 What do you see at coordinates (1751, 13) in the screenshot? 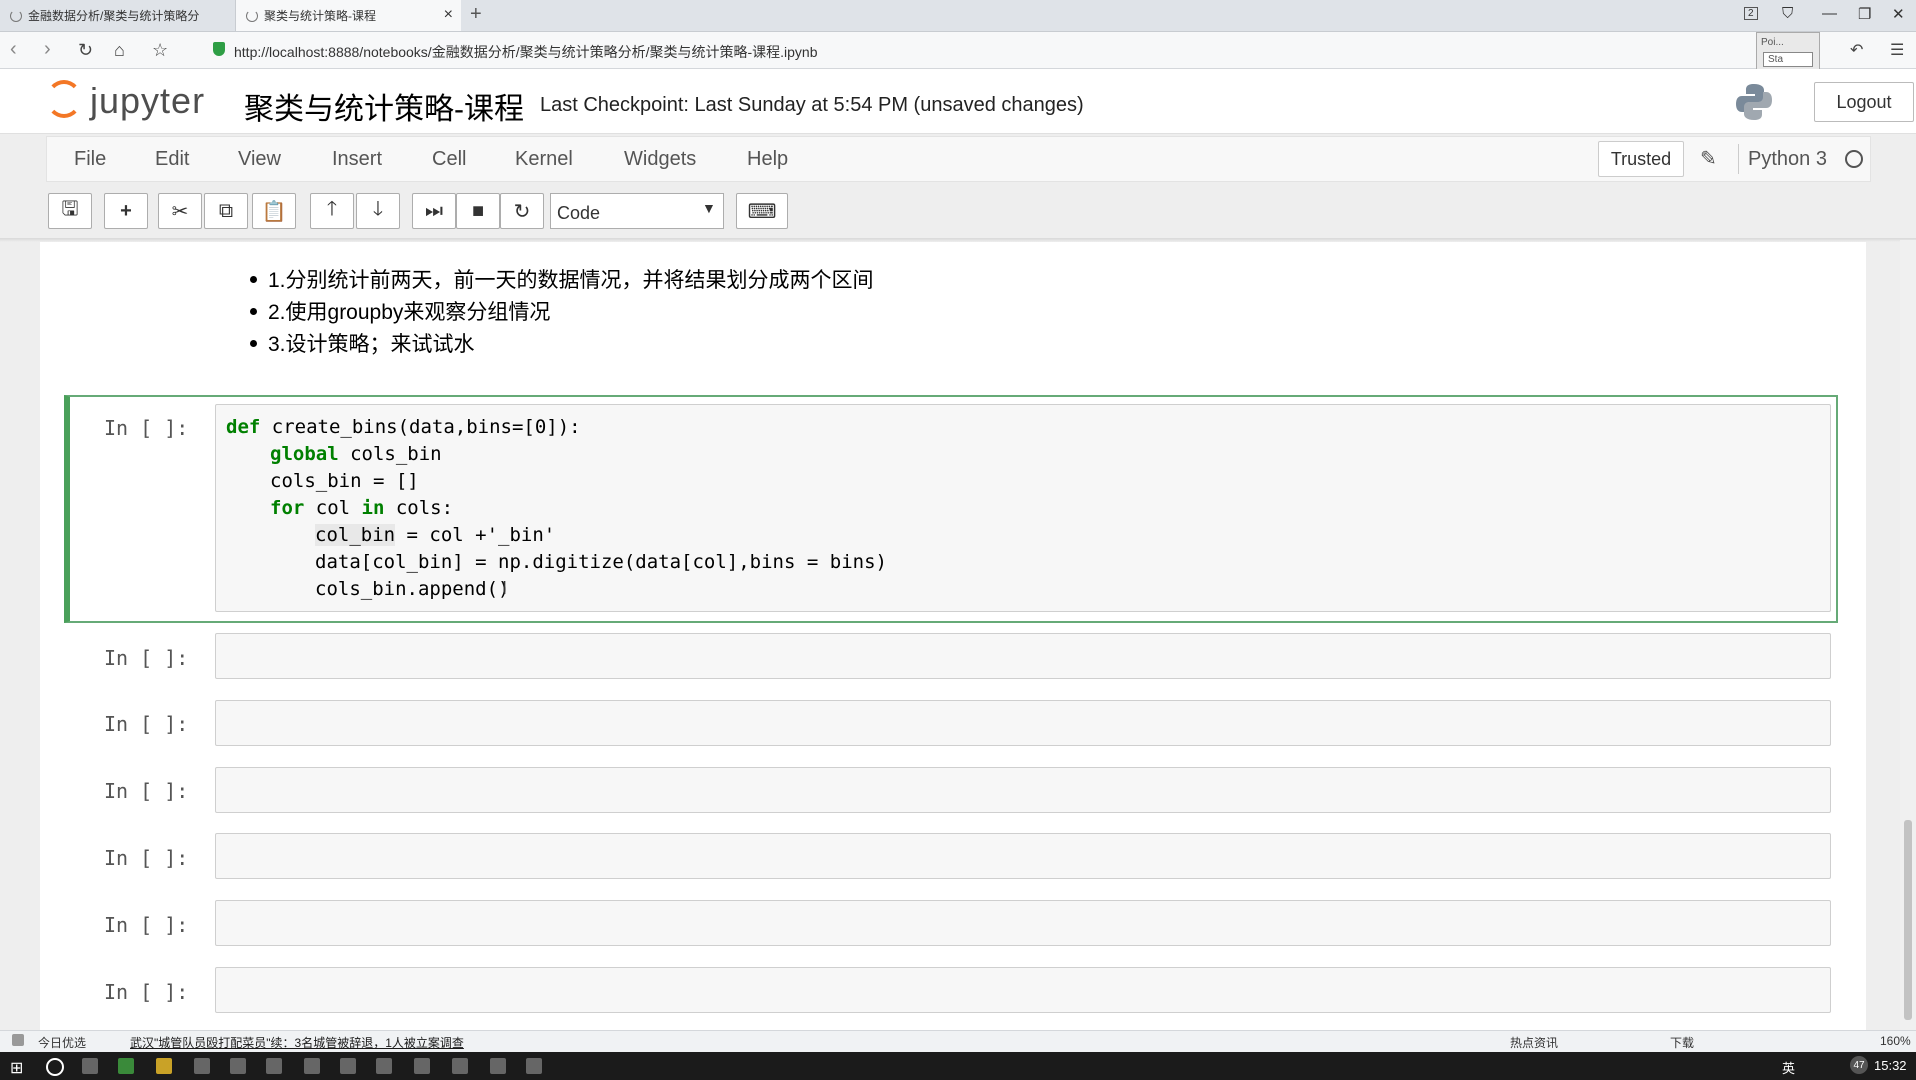
I see `tab-count-badge: 2` at bounding box center [1751, 13].